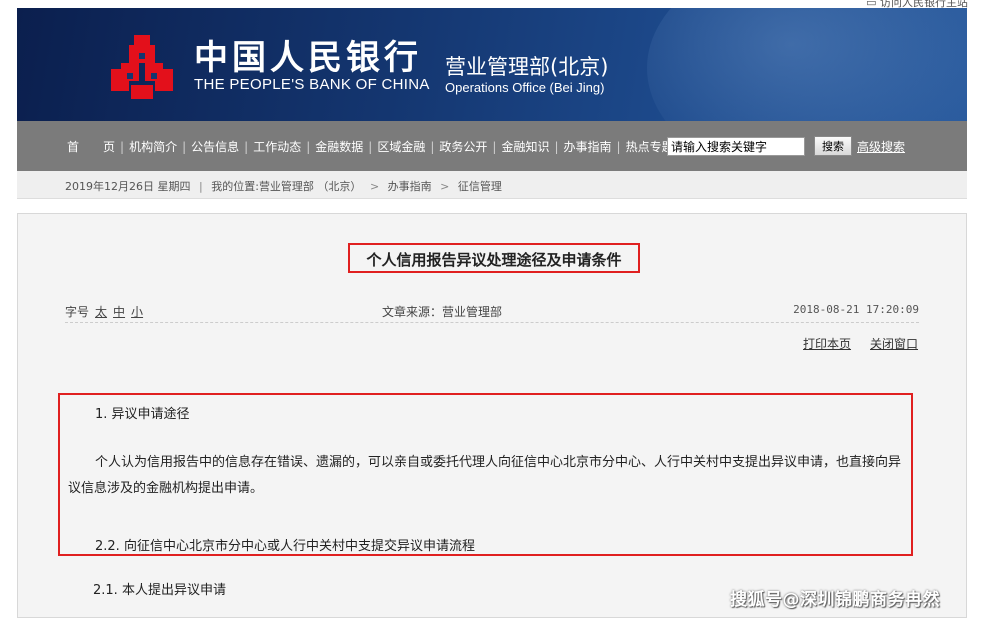  Describe the element at coordinates (881, 146) in the screenshot. I see `advanced-search-link: 高级搜索` at that location.